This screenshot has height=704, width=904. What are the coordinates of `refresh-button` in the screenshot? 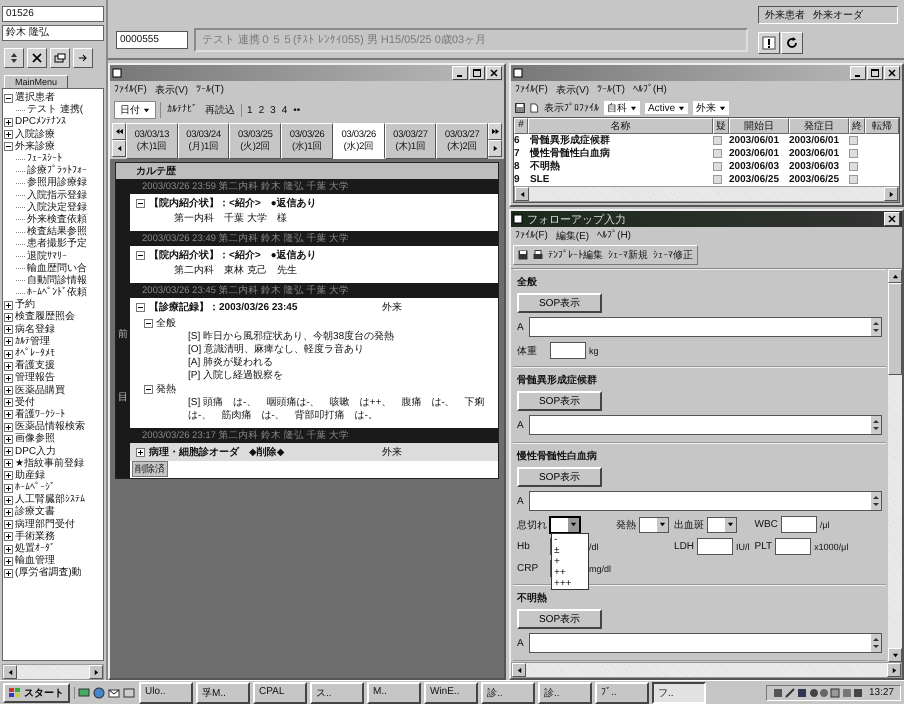 It's located at (792, 43).